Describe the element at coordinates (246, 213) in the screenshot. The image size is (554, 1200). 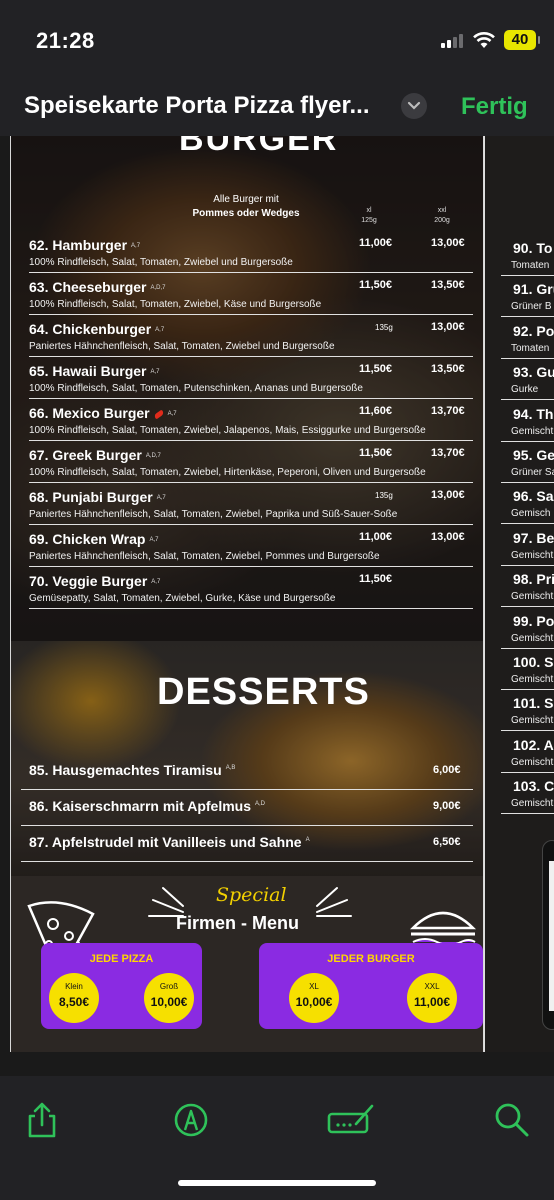
I see `burger-note-line2: Pommes oder Wedges` at that location.